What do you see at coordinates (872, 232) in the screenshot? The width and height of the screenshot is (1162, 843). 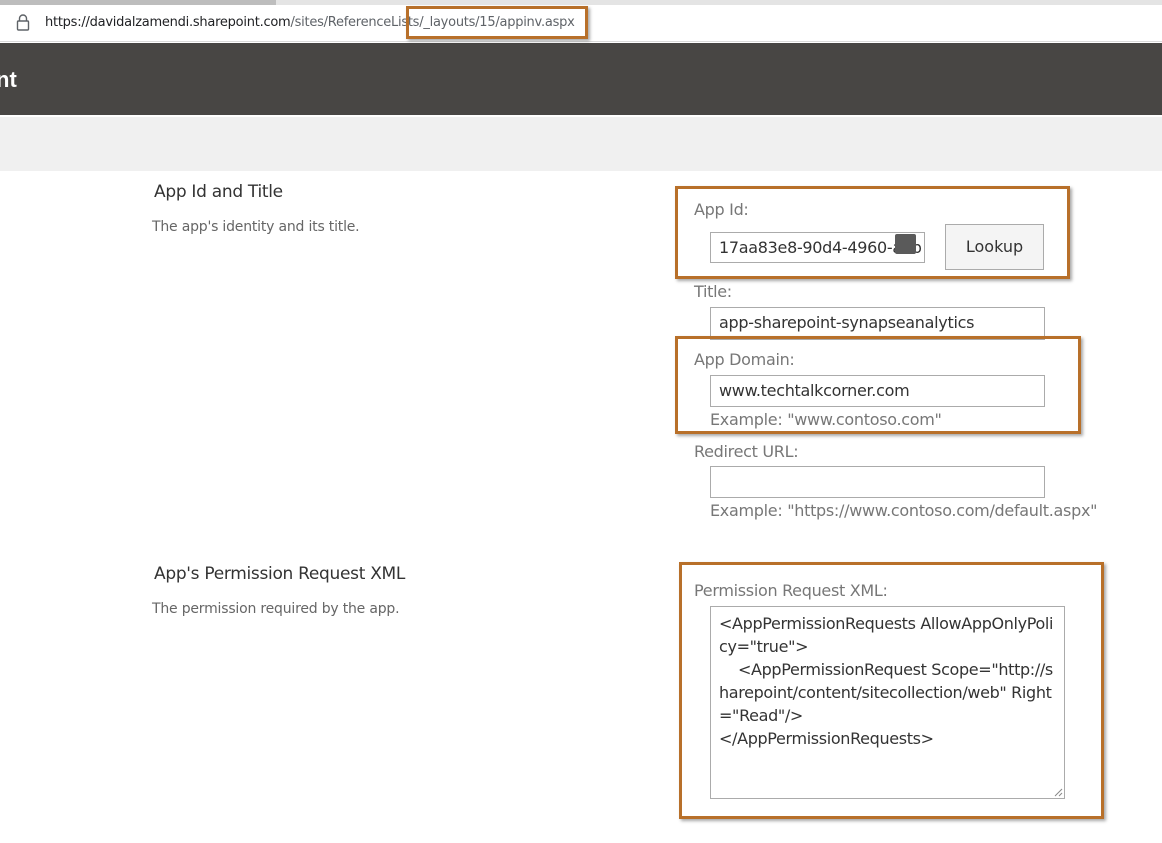 I see `annotation-highlight-app-id` at bounding box center [872, 232].